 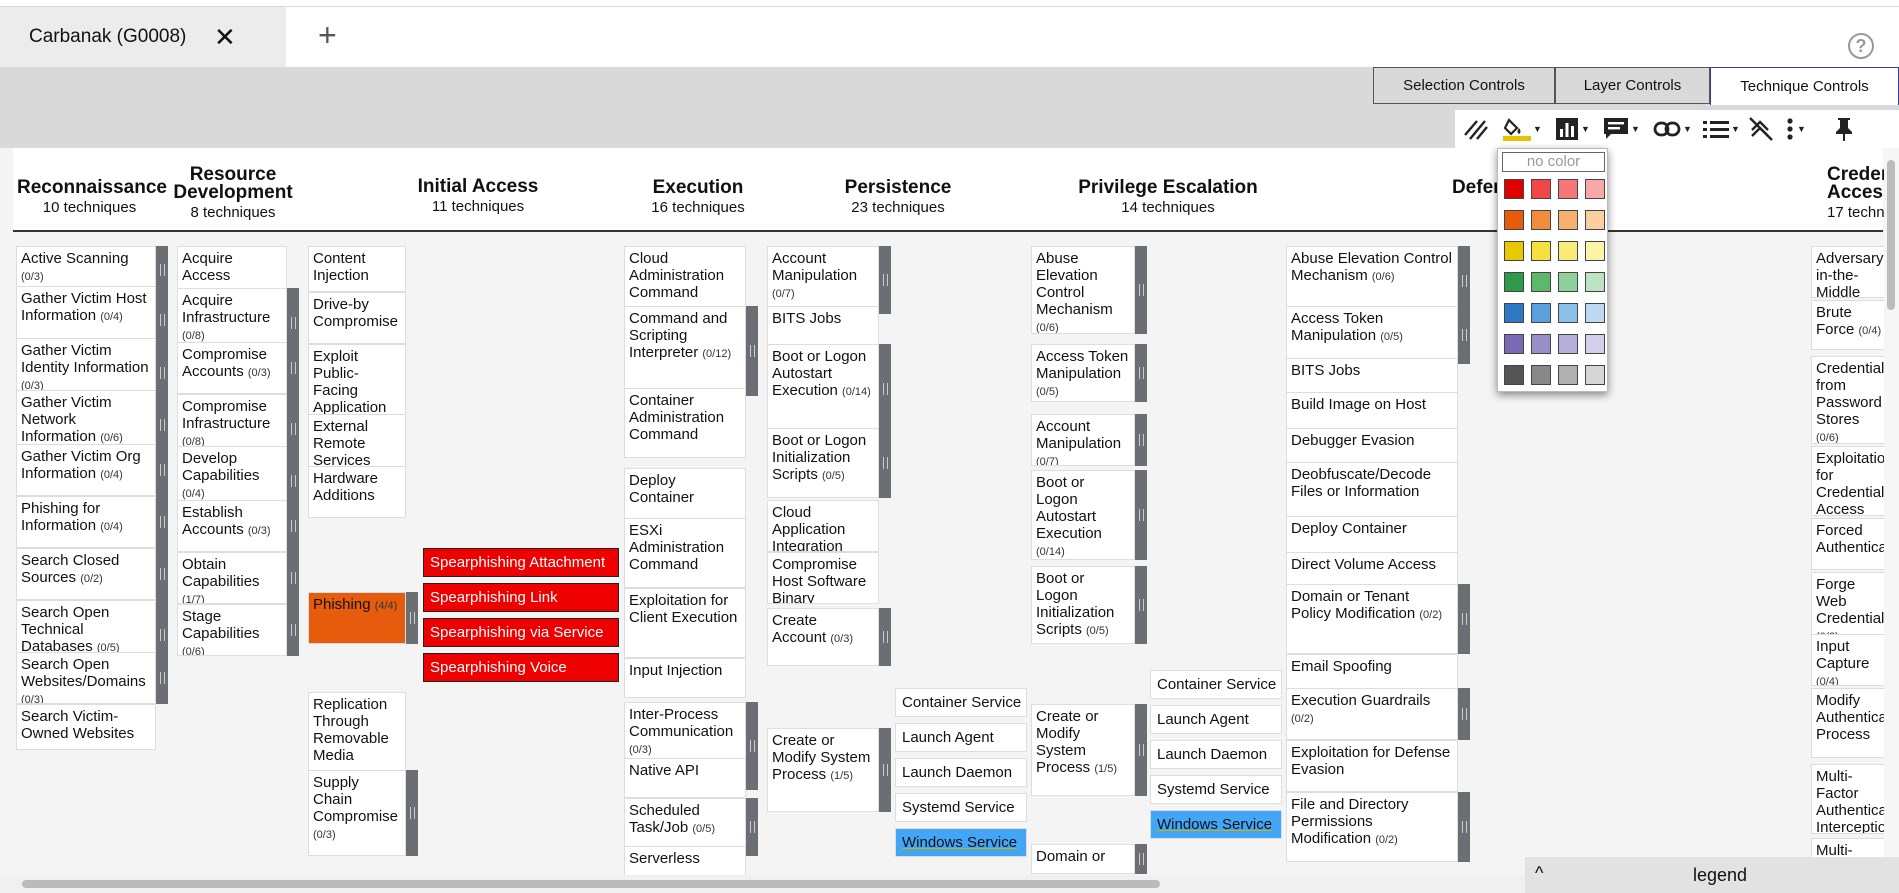 I want to click on technique-cell: Create or Modify System Process (1/5), so click(x=823, y=770).